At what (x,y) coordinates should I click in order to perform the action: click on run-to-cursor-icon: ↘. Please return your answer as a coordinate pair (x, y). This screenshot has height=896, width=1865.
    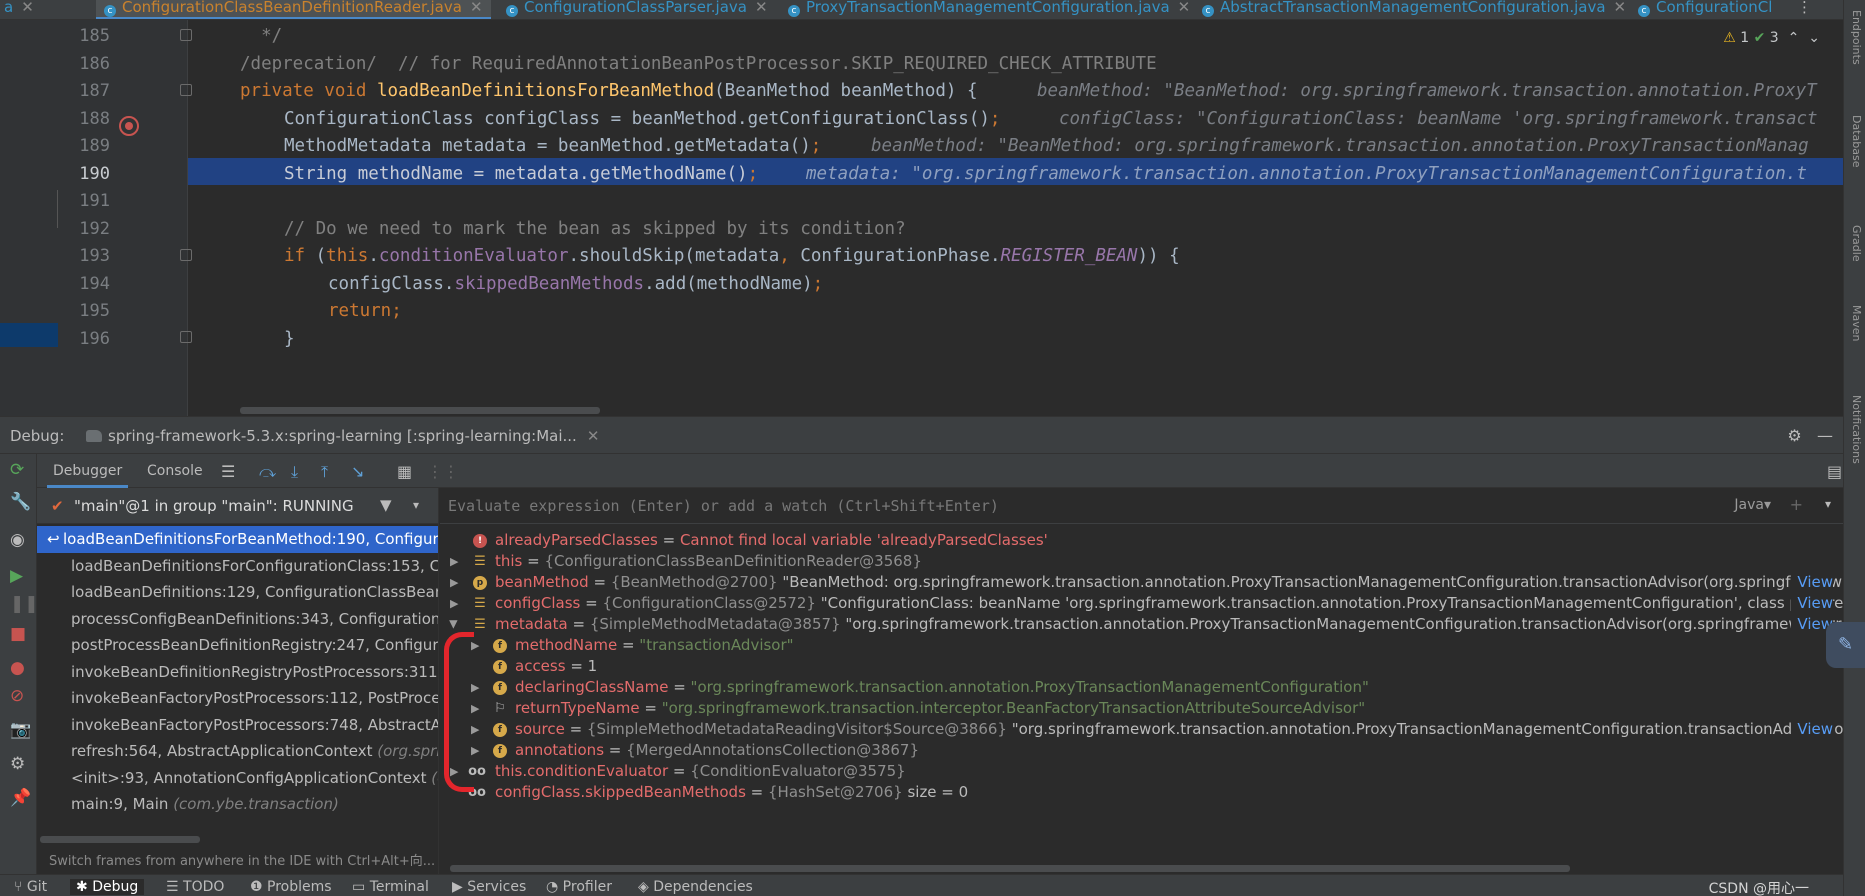
    Looking at the image, I should click on (357, 471).